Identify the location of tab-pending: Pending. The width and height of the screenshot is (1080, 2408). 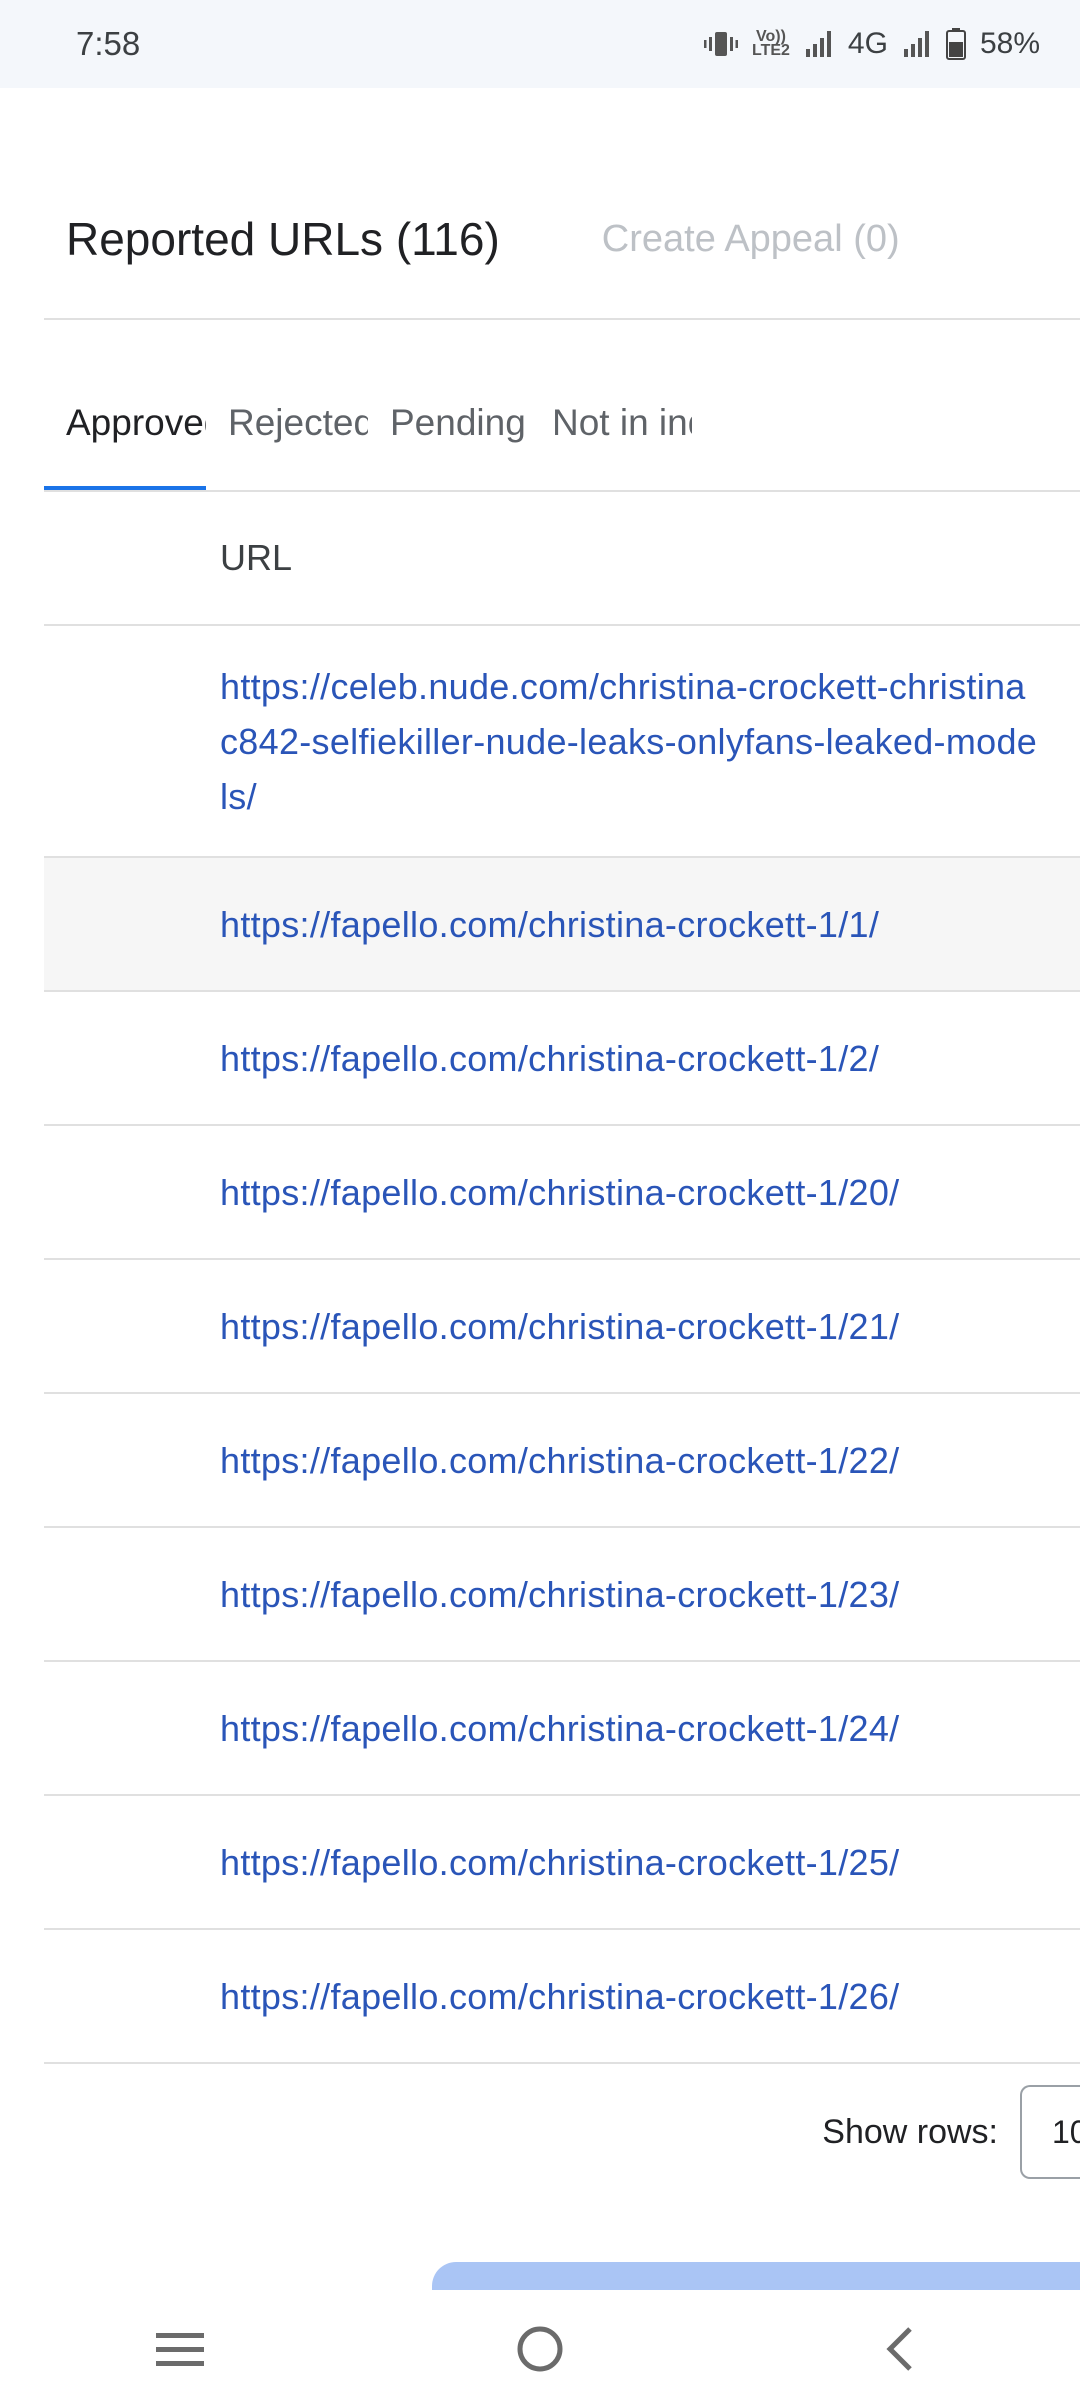
(449, 431).